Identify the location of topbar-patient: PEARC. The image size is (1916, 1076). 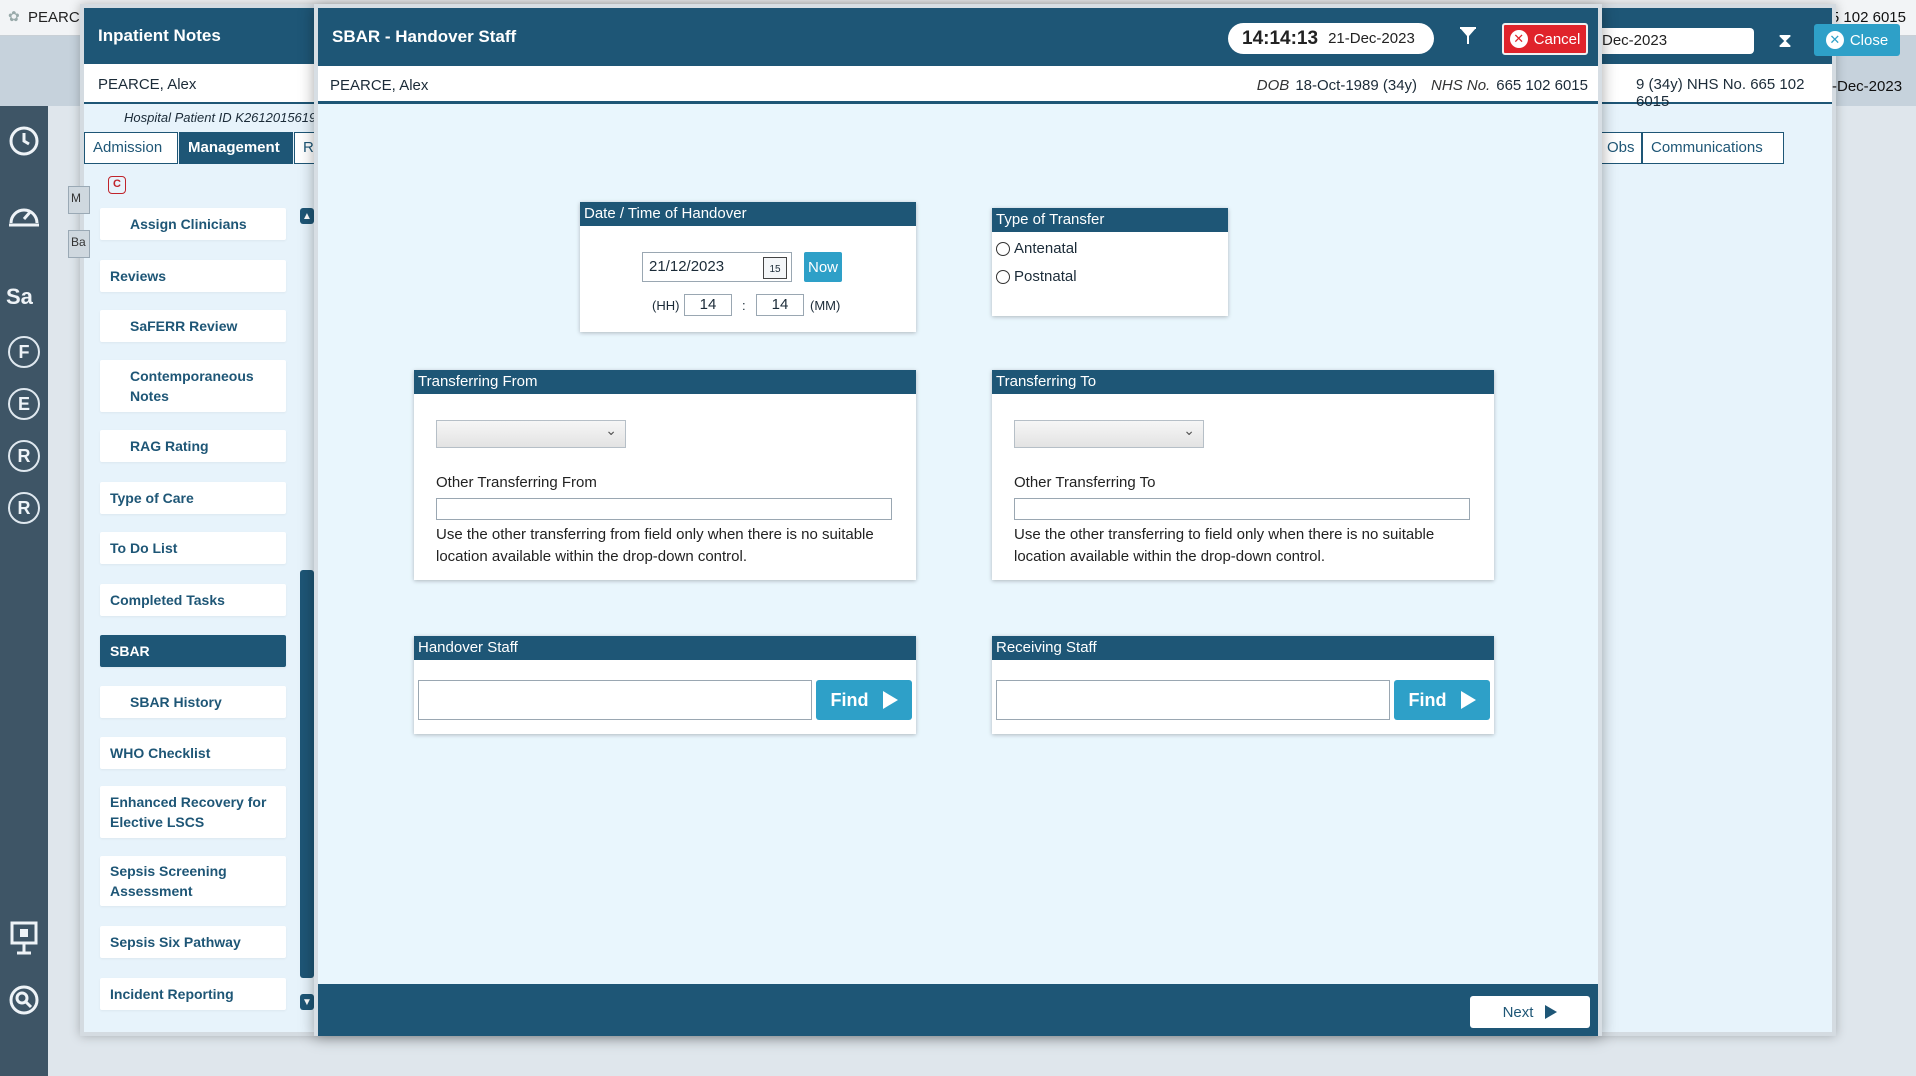
(54, 17).